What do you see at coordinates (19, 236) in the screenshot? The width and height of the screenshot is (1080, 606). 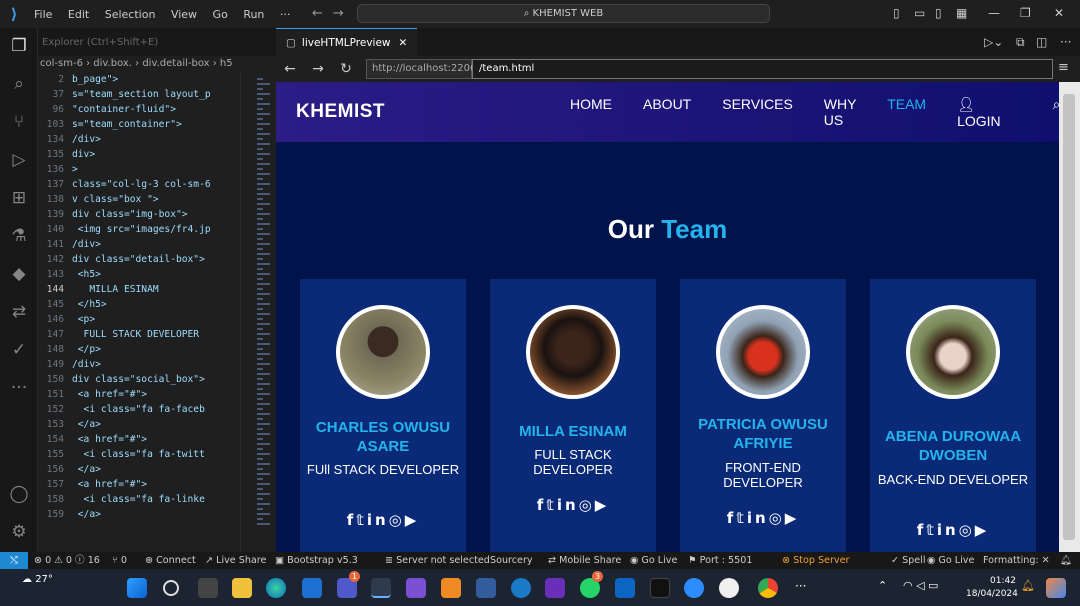 I see `testing-icon: ⚗` at bounding box center [19, 236].